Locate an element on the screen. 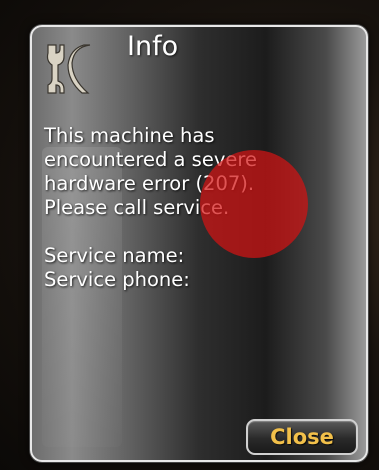  service-name-label: Service name: is located at coordinates (114, 255).